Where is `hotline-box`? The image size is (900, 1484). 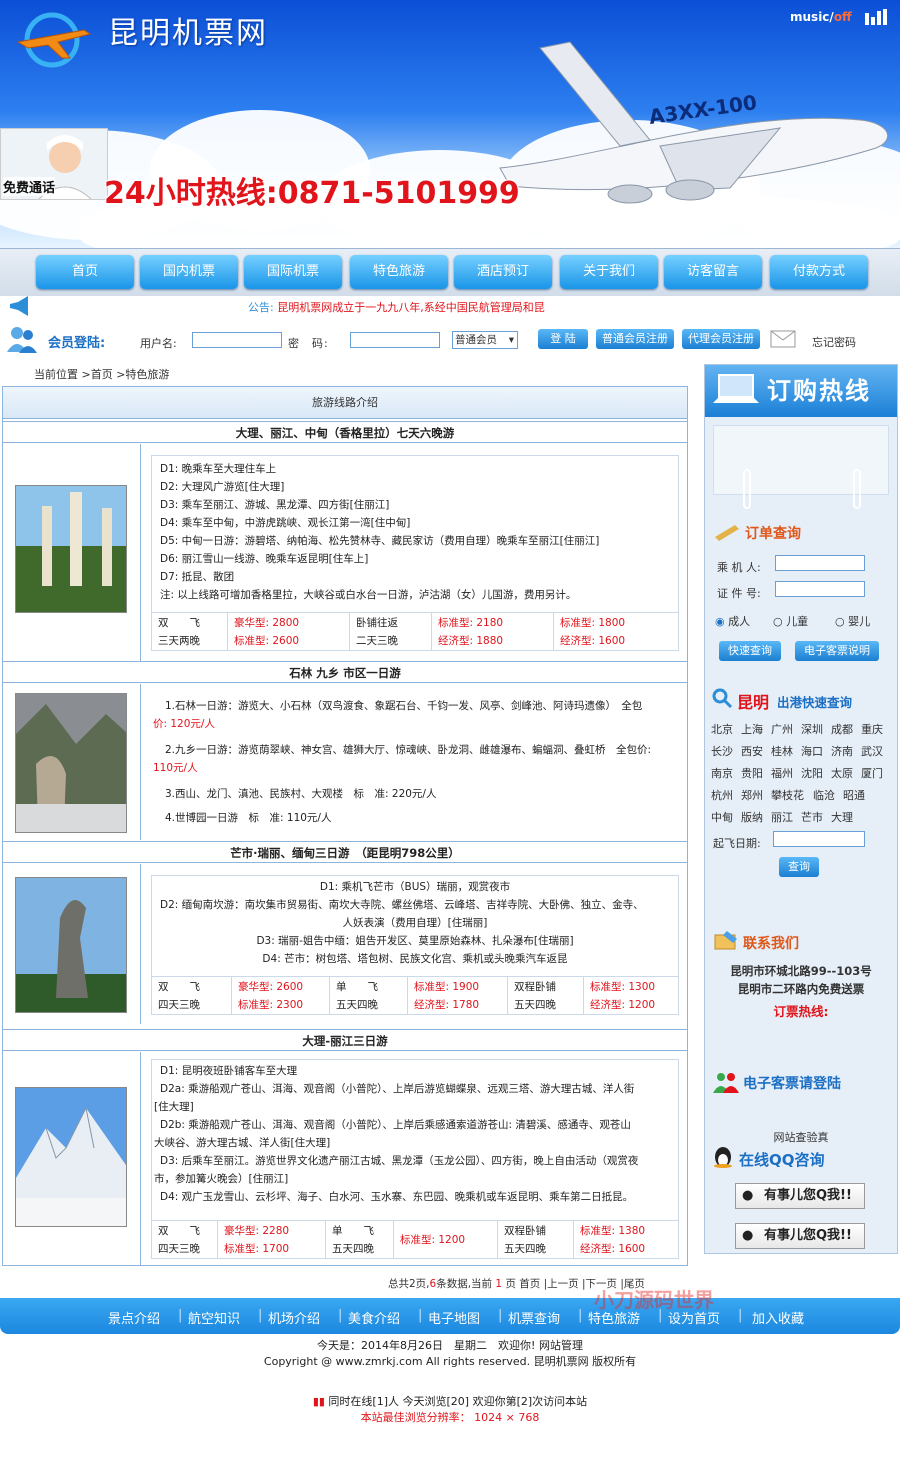
hotline-box is located at coordinates (801, 460).